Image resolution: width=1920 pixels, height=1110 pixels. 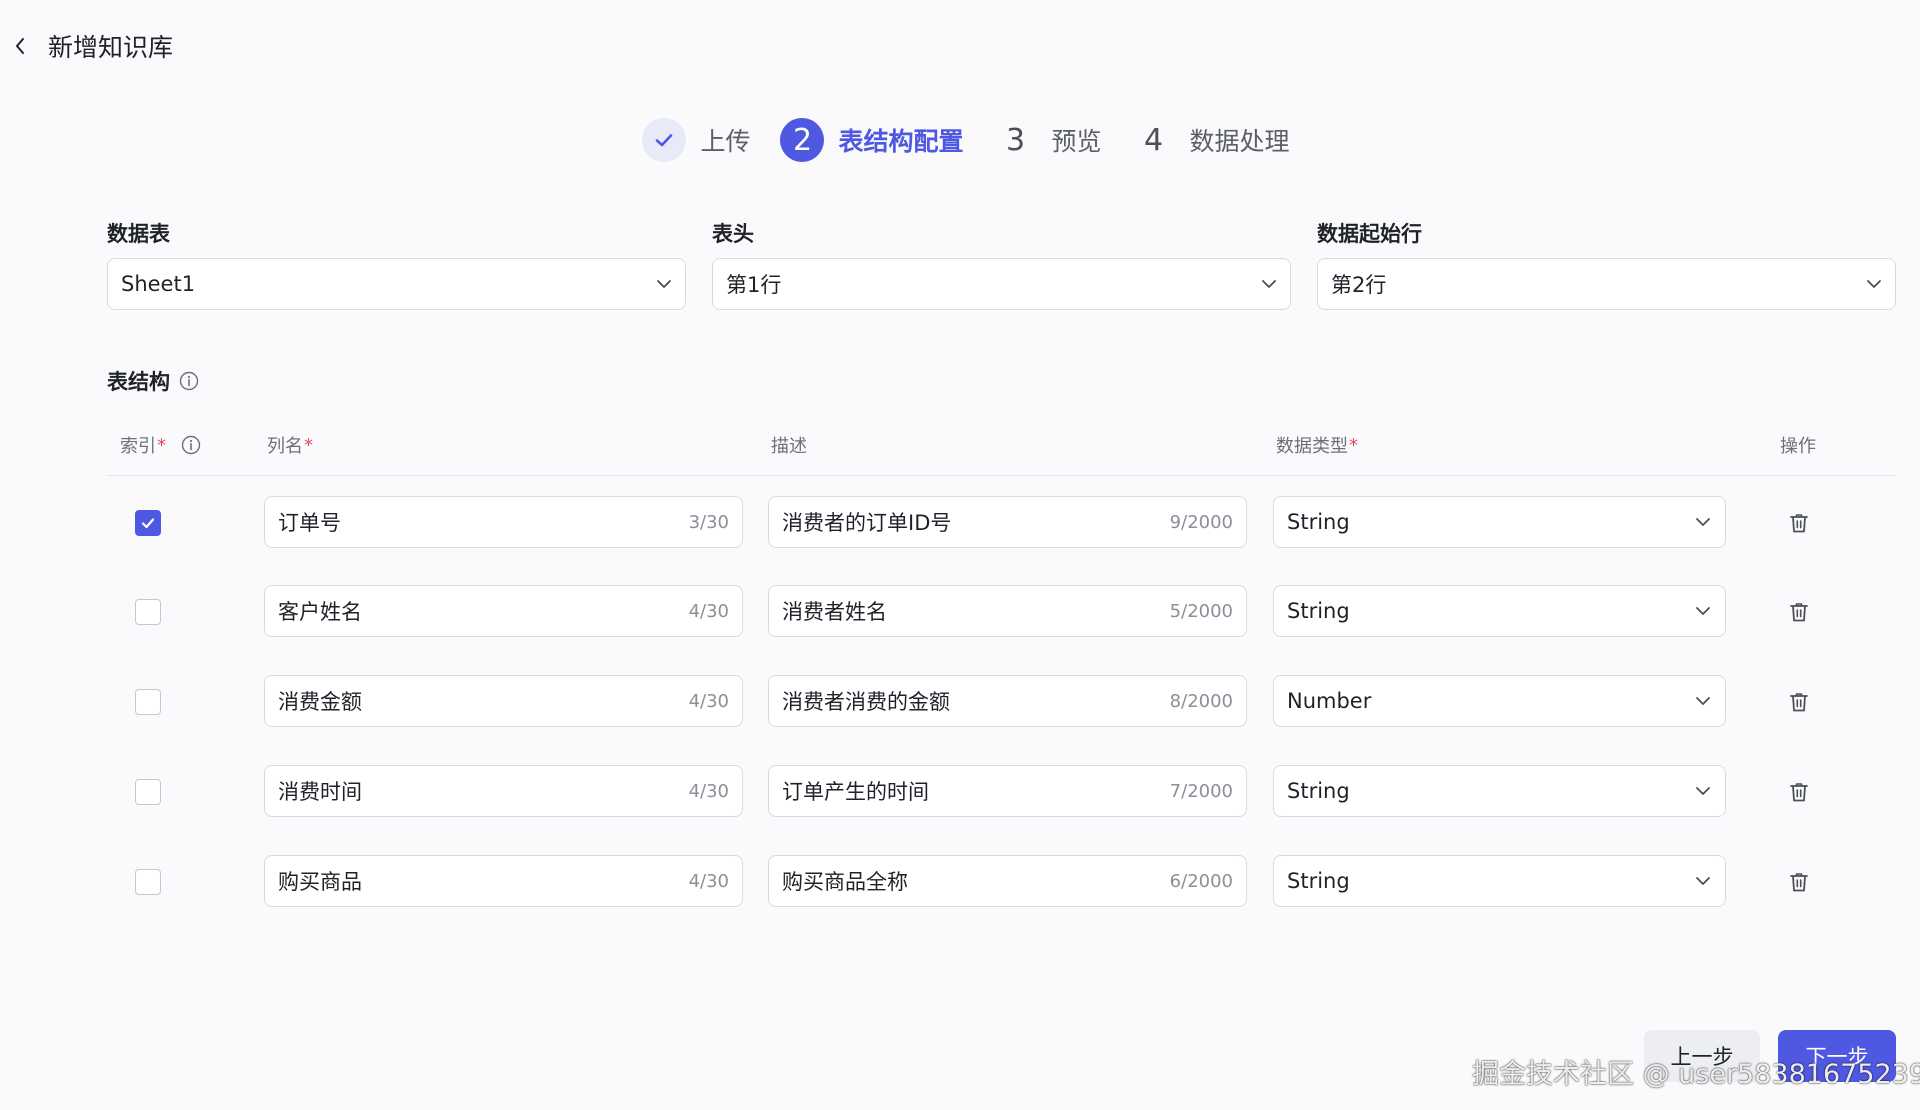 What do you see at coordinates (1329, 701) in the screenshot?
I see `data-type-value: Number` at bounding box center [1329, 701].